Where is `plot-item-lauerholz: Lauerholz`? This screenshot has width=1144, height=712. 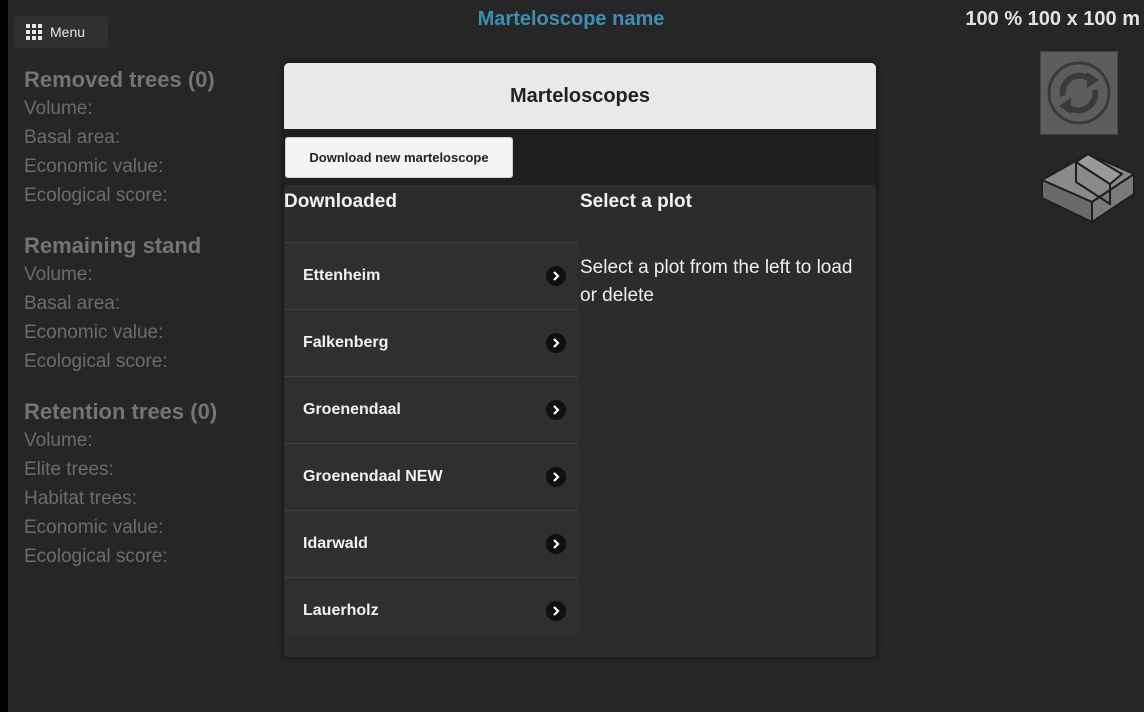 plot-item-lauerholz: Lauerholz is located at coordinates (431, 606).